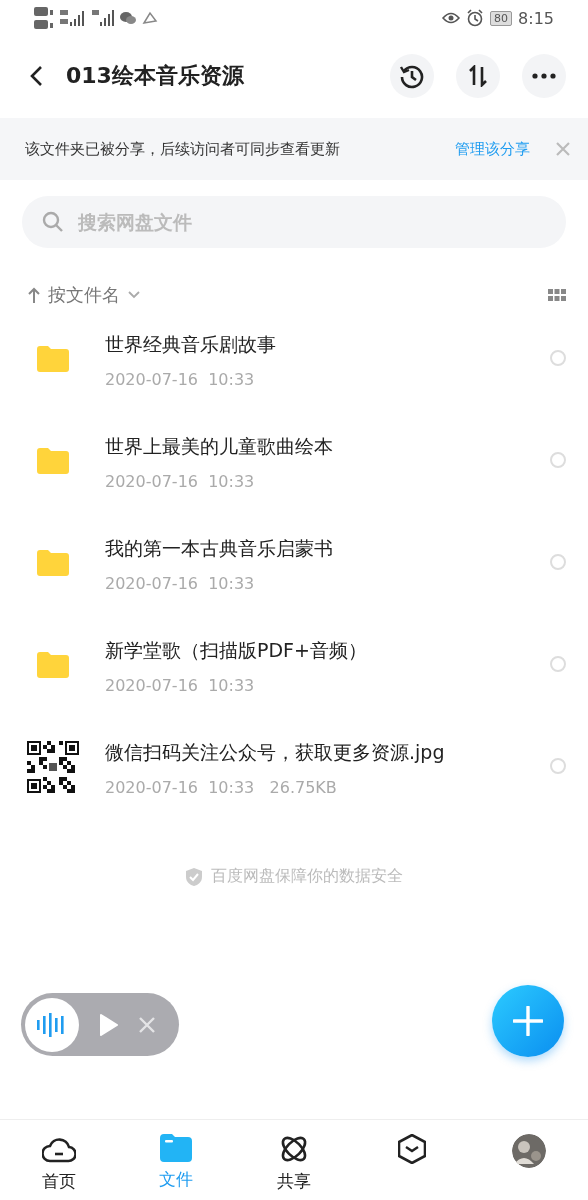  What do you see at coordinates (150, 18) in the screenshot?
I see `app-icon` at bounding box center [150, 18].